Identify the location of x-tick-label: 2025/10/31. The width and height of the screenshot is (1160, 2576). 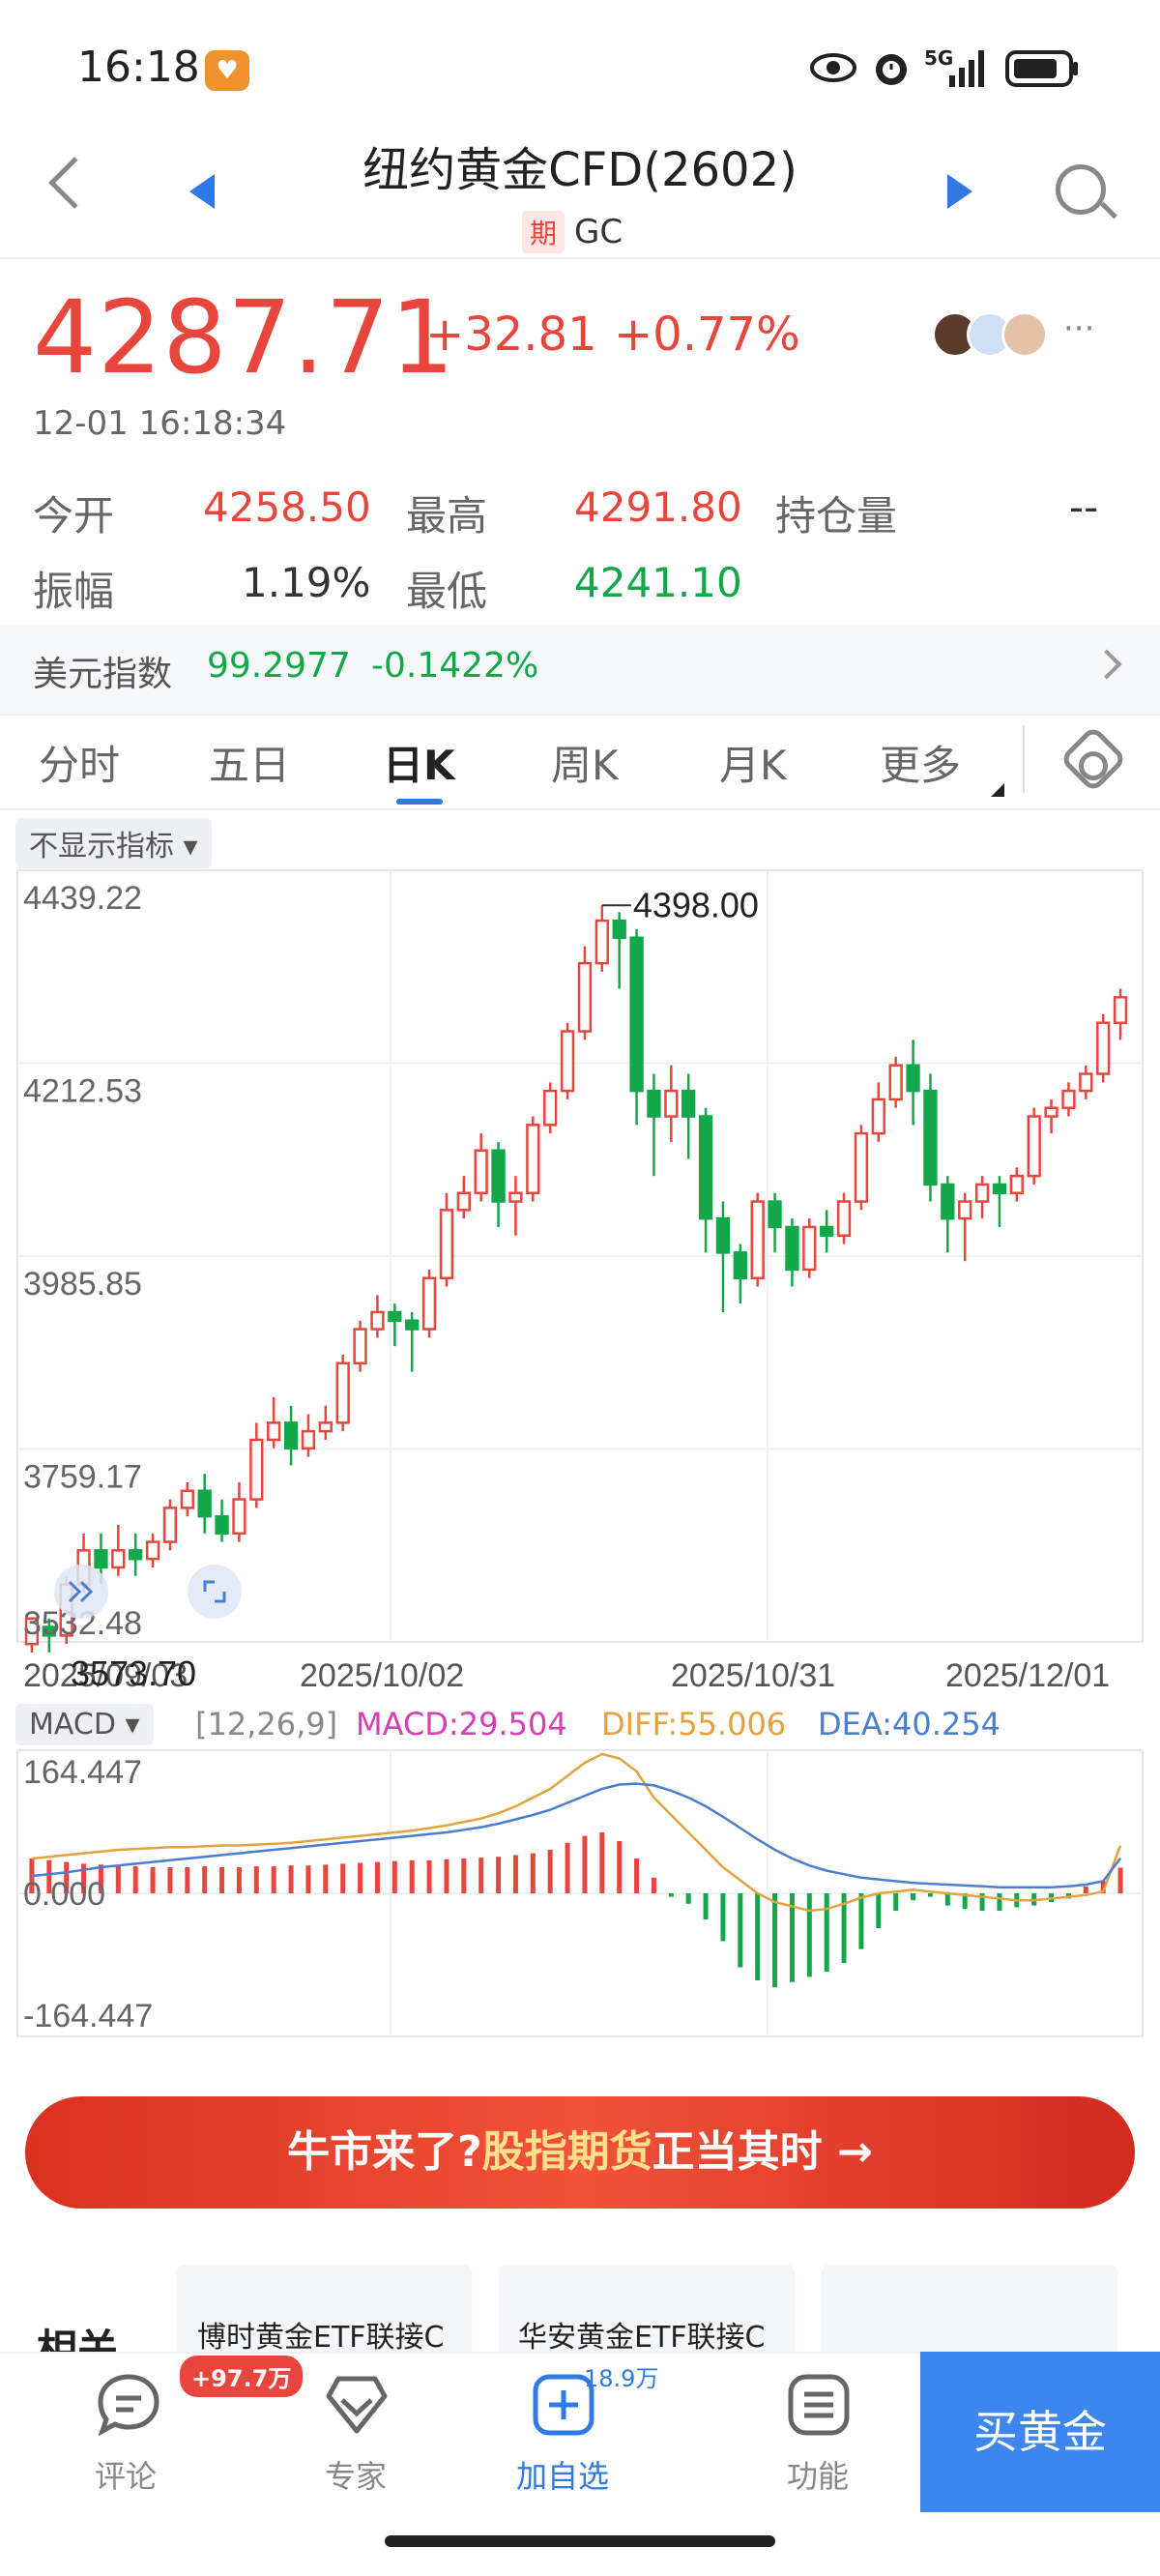
(753, 1675).